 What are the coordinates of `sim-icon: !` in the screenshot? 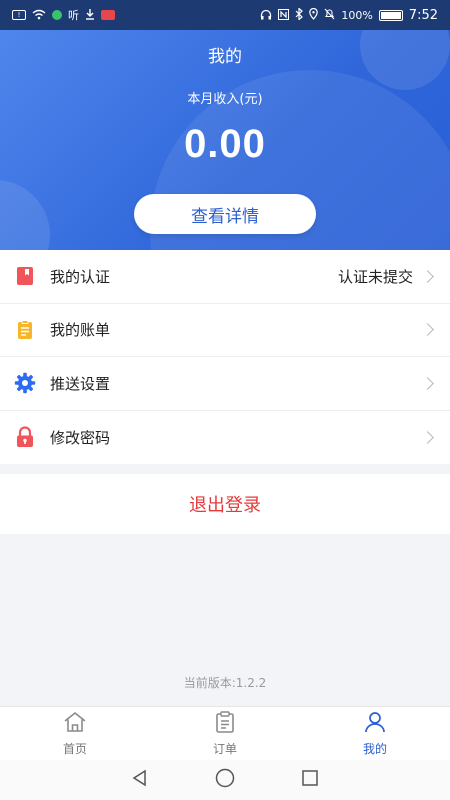 It's located at (19, 15).